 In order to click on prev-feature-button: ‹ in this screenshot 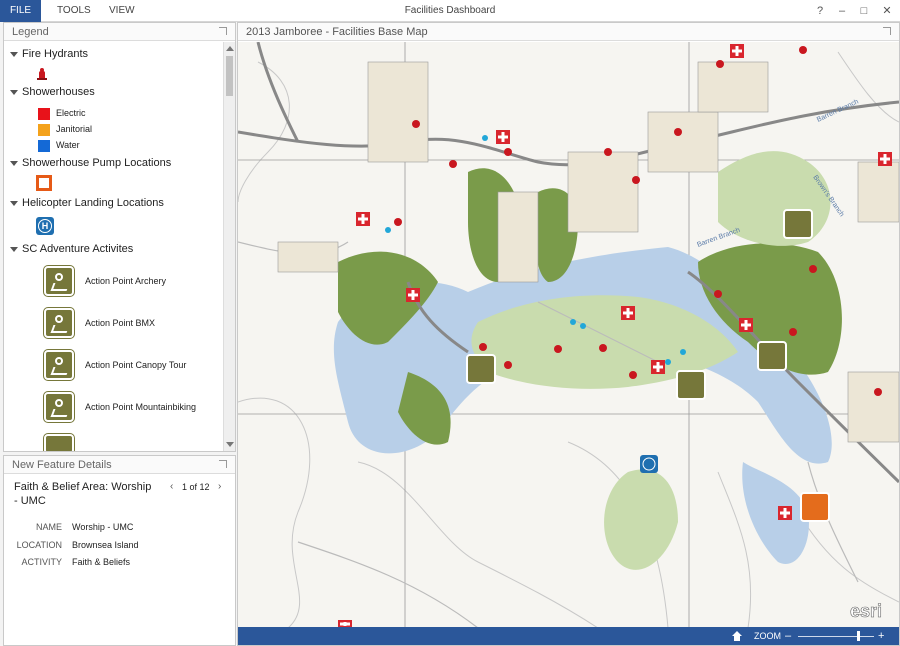, I will do `click(171, 487)`.